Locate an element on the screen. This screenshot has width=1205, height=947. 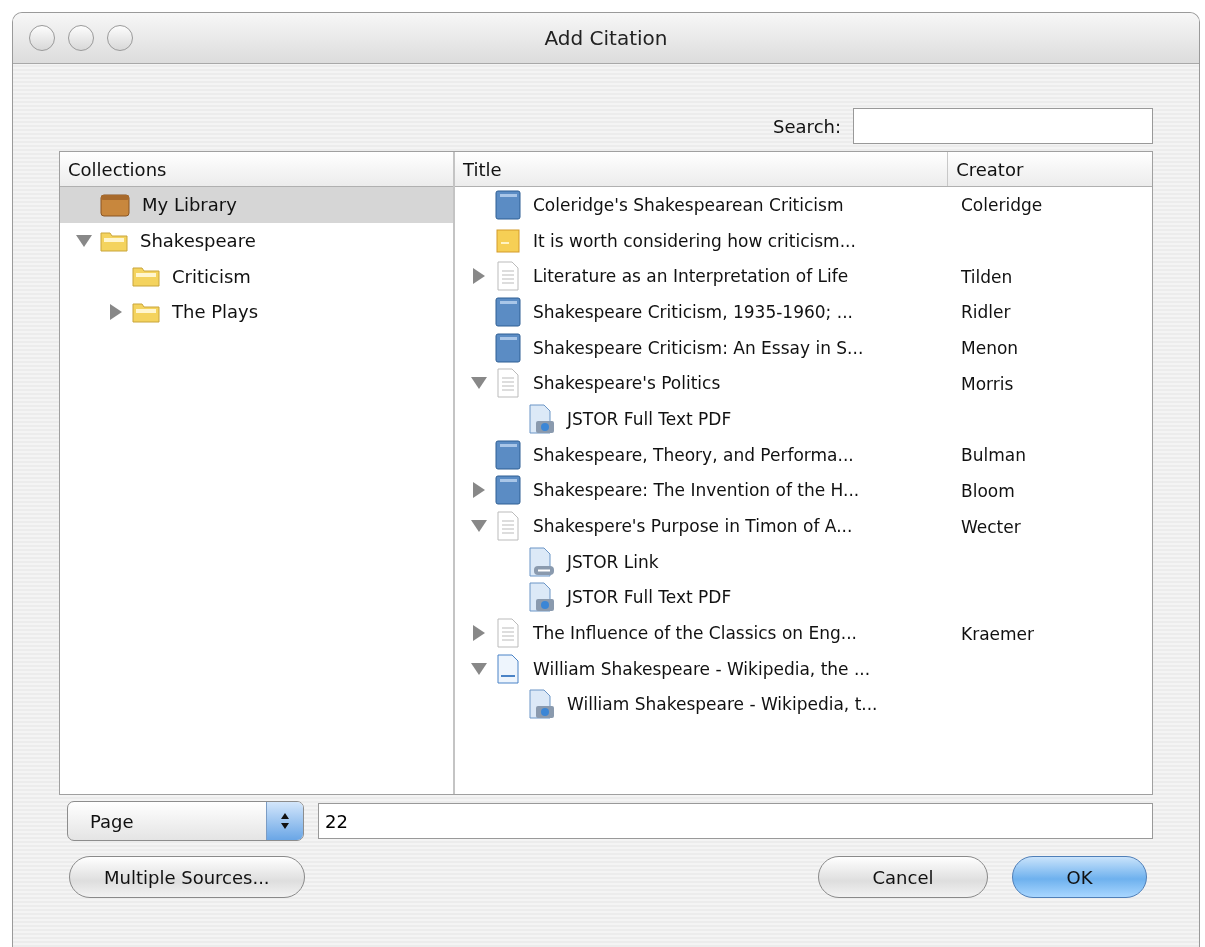
locator-type-dropdown: Page is located at coordinates (185, 821).